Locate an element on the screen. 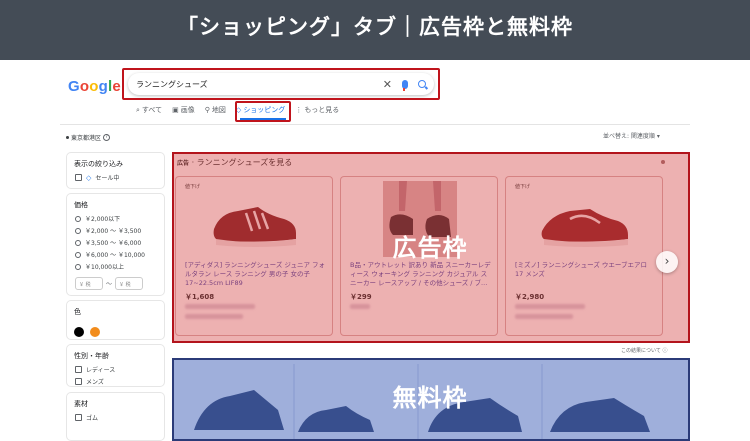 The image size is (750, 441). about-results-link: この結果について ⓘ is located at coordinates (644, 350).